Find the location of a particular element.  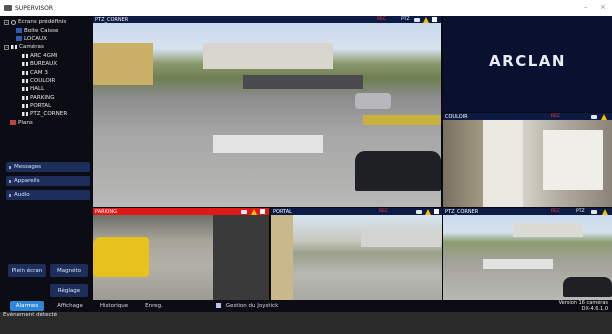

search-icon is located at coordinates (13, 22).